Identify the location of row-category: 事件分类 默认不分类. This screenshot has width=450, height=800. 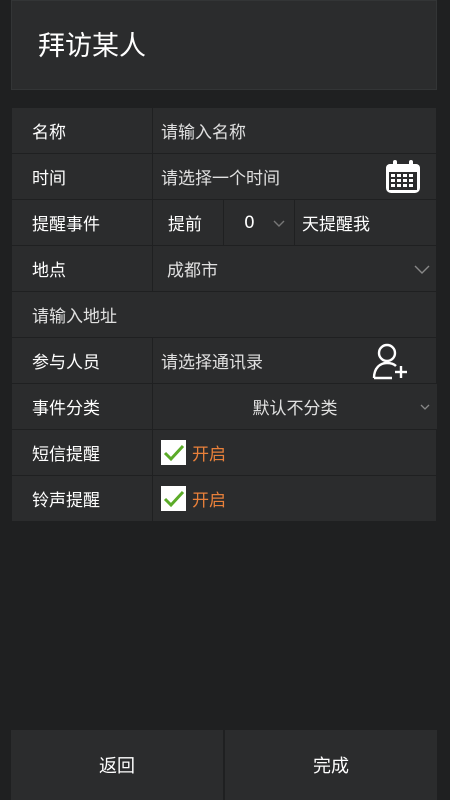
(224, 407).